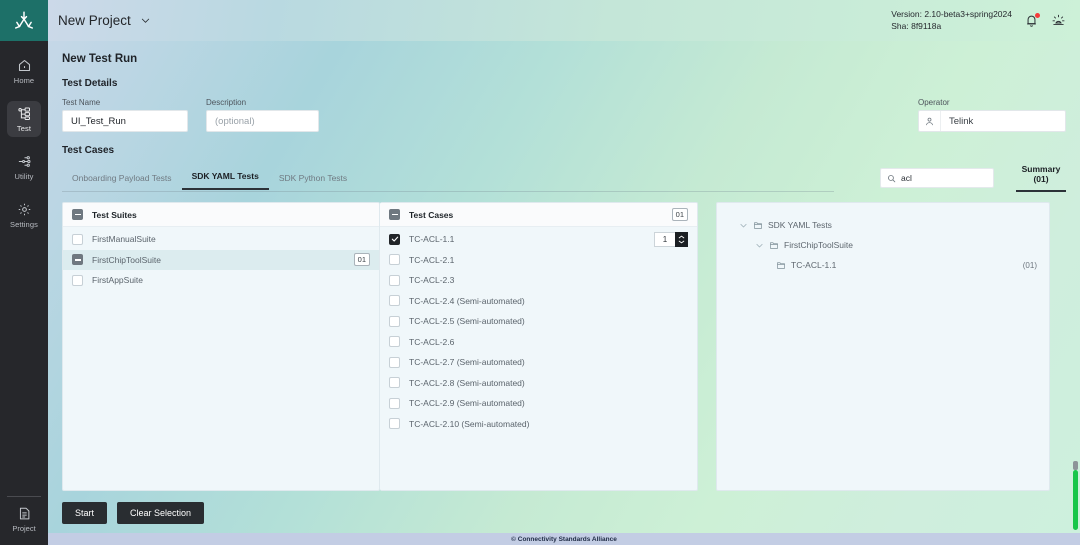 This screenshot has height=545, width=1080. Describe the element at coordinates (221, 259) in the screenshot. I see `list-item: FirstChipToolSuite 01` at that location.